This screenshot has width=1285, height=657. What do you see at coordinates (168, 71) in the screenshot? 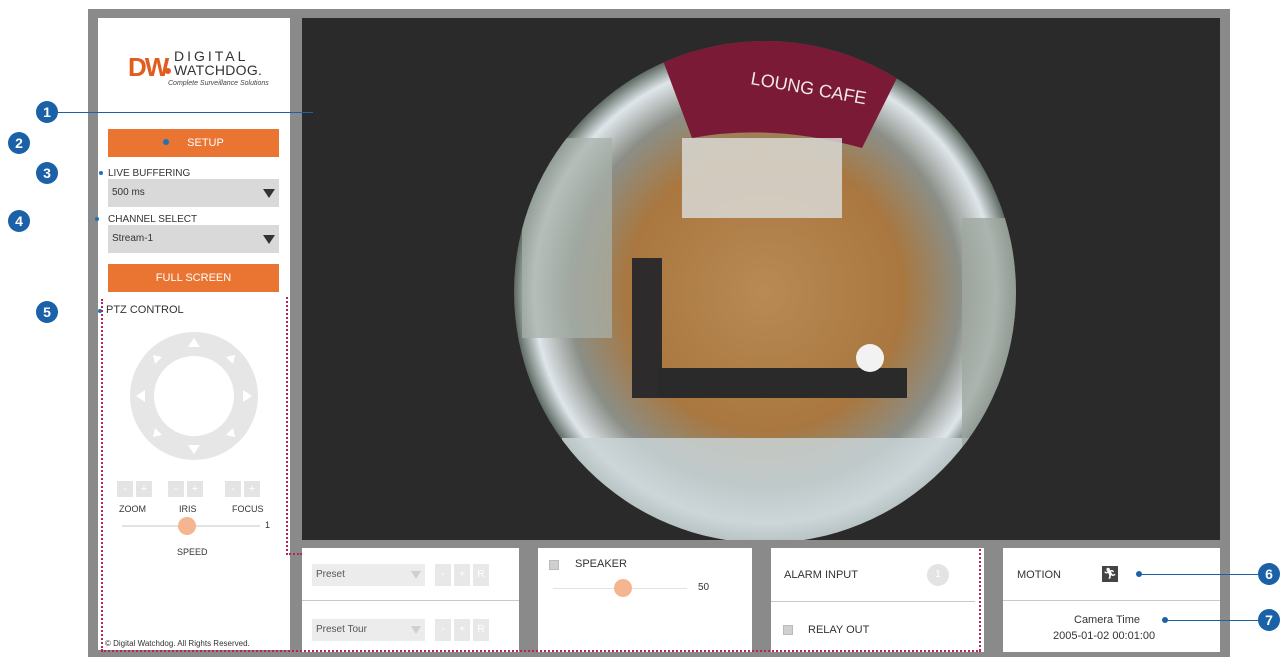
I see `logo-dot-icon` at bounding box center [168, 71].